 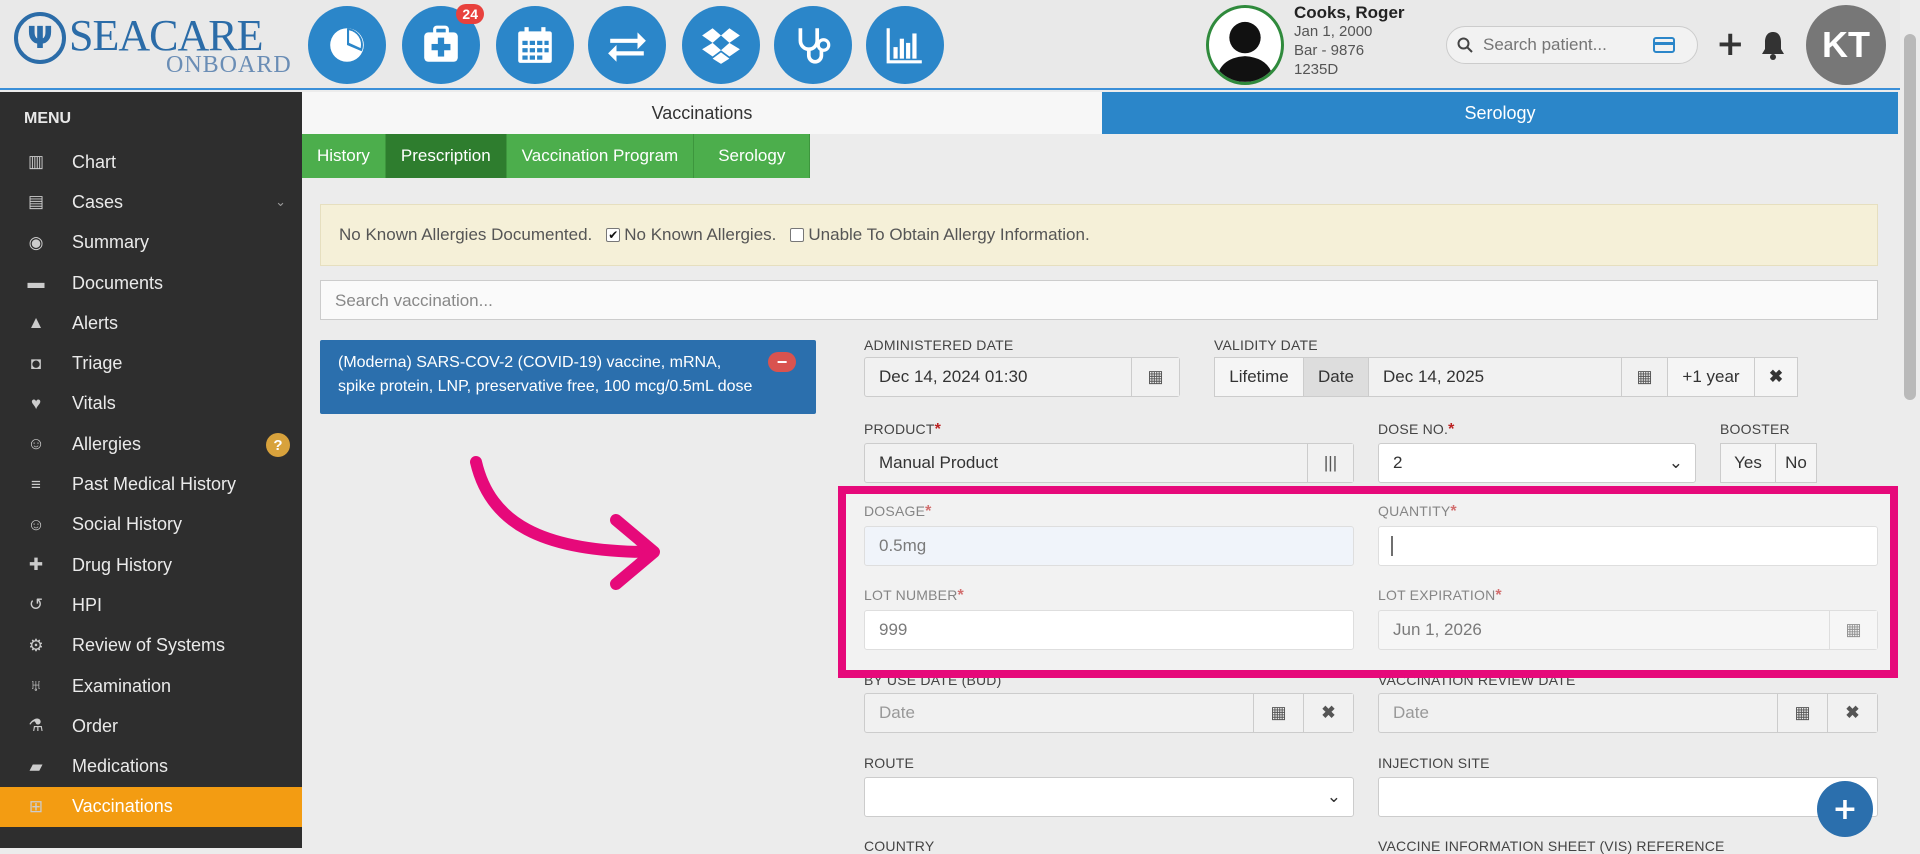 I want to click on stethoscope-icon, so click(x=814, y=46).